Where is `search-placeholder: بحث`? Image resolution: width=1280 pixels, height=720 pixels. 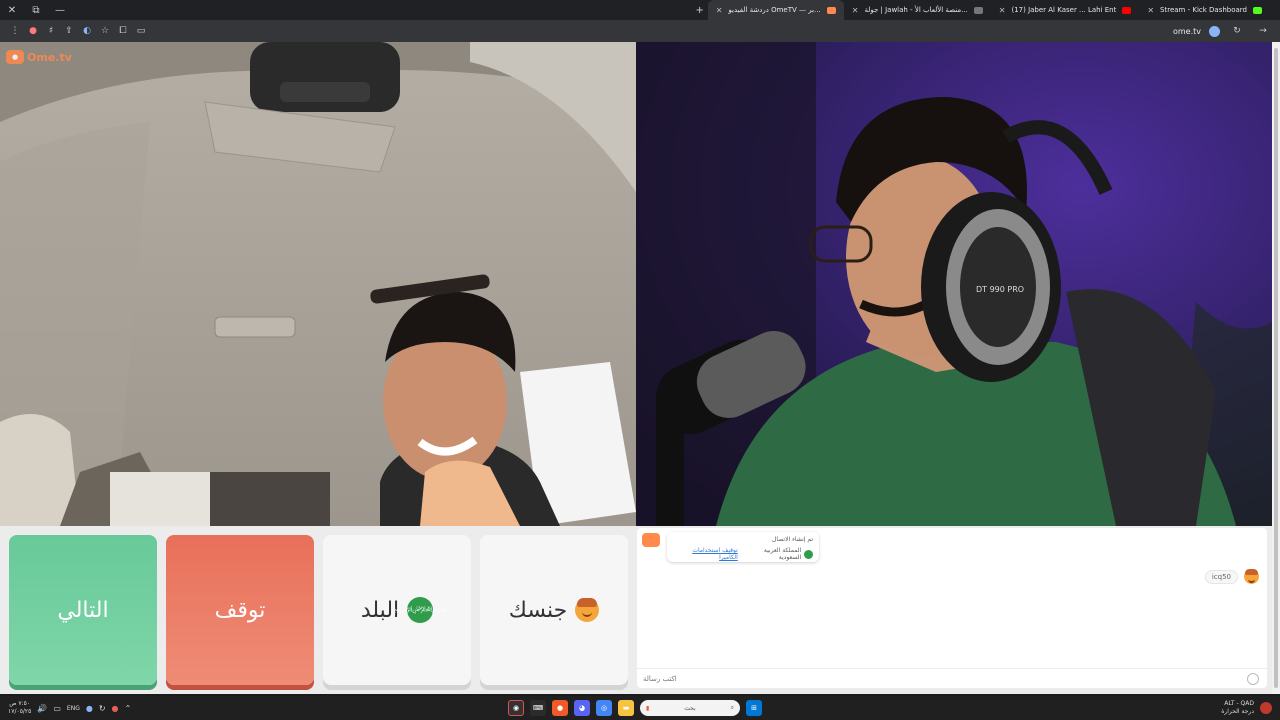
search-placeholder: بحث is located at coordinates (690, 708).